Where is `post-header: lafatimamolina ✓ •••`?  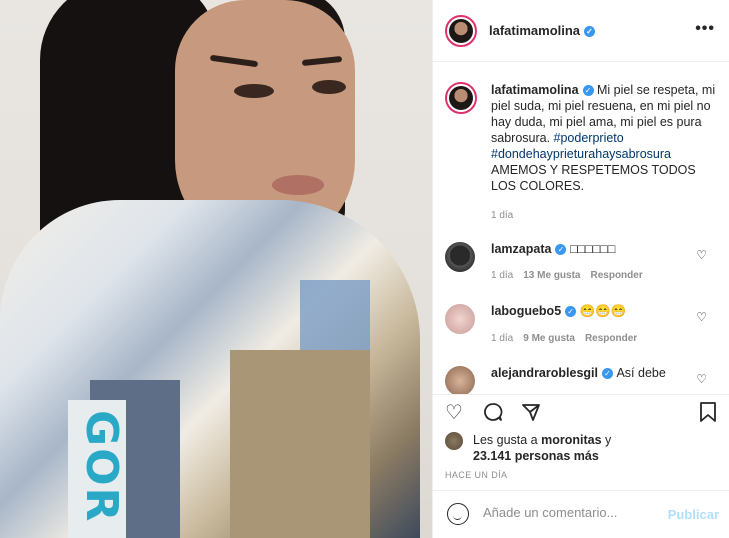
post-header: lafatimamolina ✓ ••• is located at coordinates (581, 31).